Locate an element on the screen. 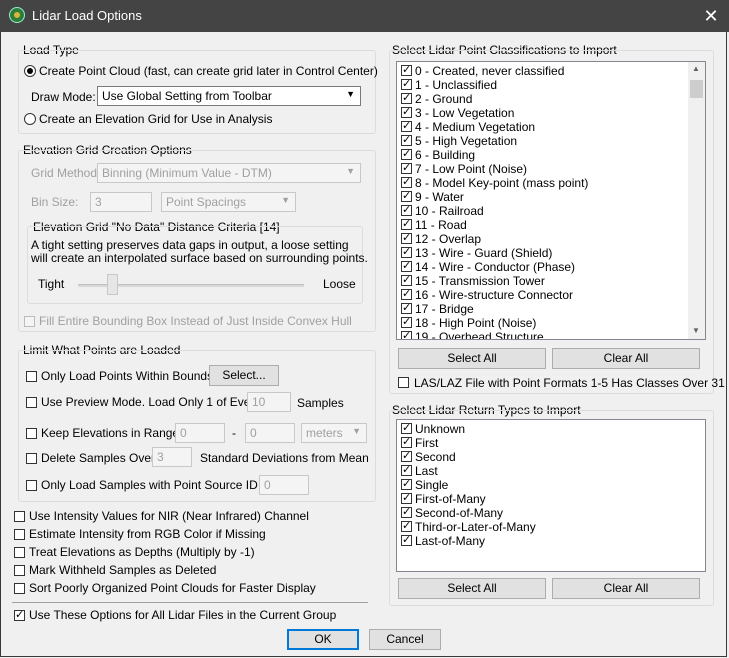  bin-units-select: Point Spacings ▼ is located at coordinates (228, 202).